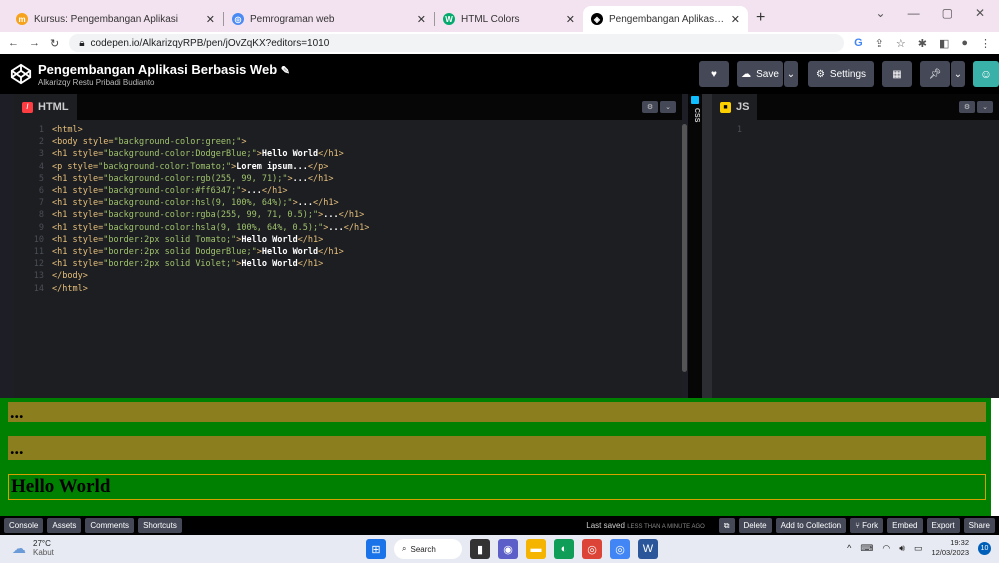 This screenshot has height=563, width=999. Describe the element at coordinates (943, 525) in the screenshot. I see `export-button: Export` at that location.